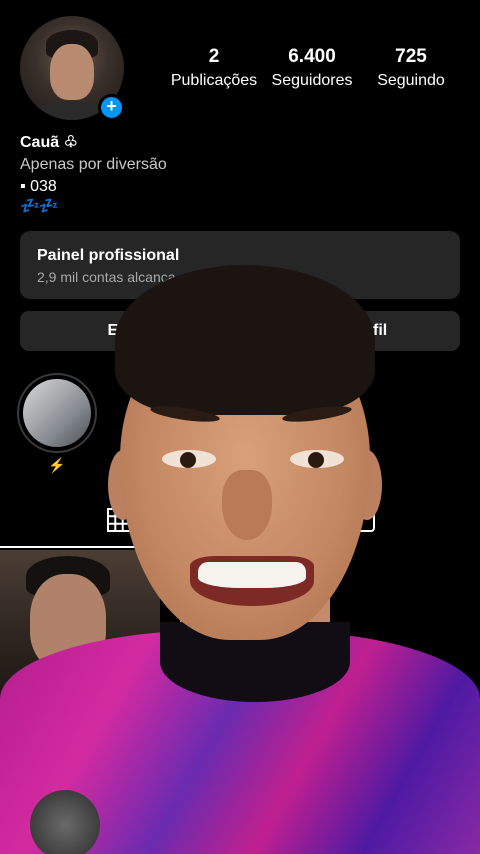 Image resolution: width=480 pixels, height=854 pixels. I want to click on shirt-emblem, so click(65, 822).